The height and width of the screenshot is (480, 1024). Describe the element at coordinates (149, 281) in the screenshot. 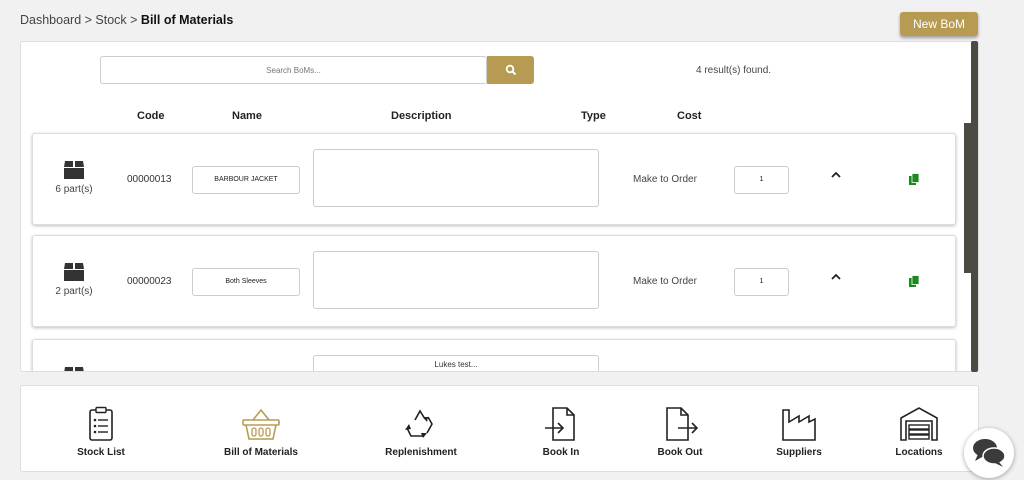

I see `bom-code: 00000023` at that location.